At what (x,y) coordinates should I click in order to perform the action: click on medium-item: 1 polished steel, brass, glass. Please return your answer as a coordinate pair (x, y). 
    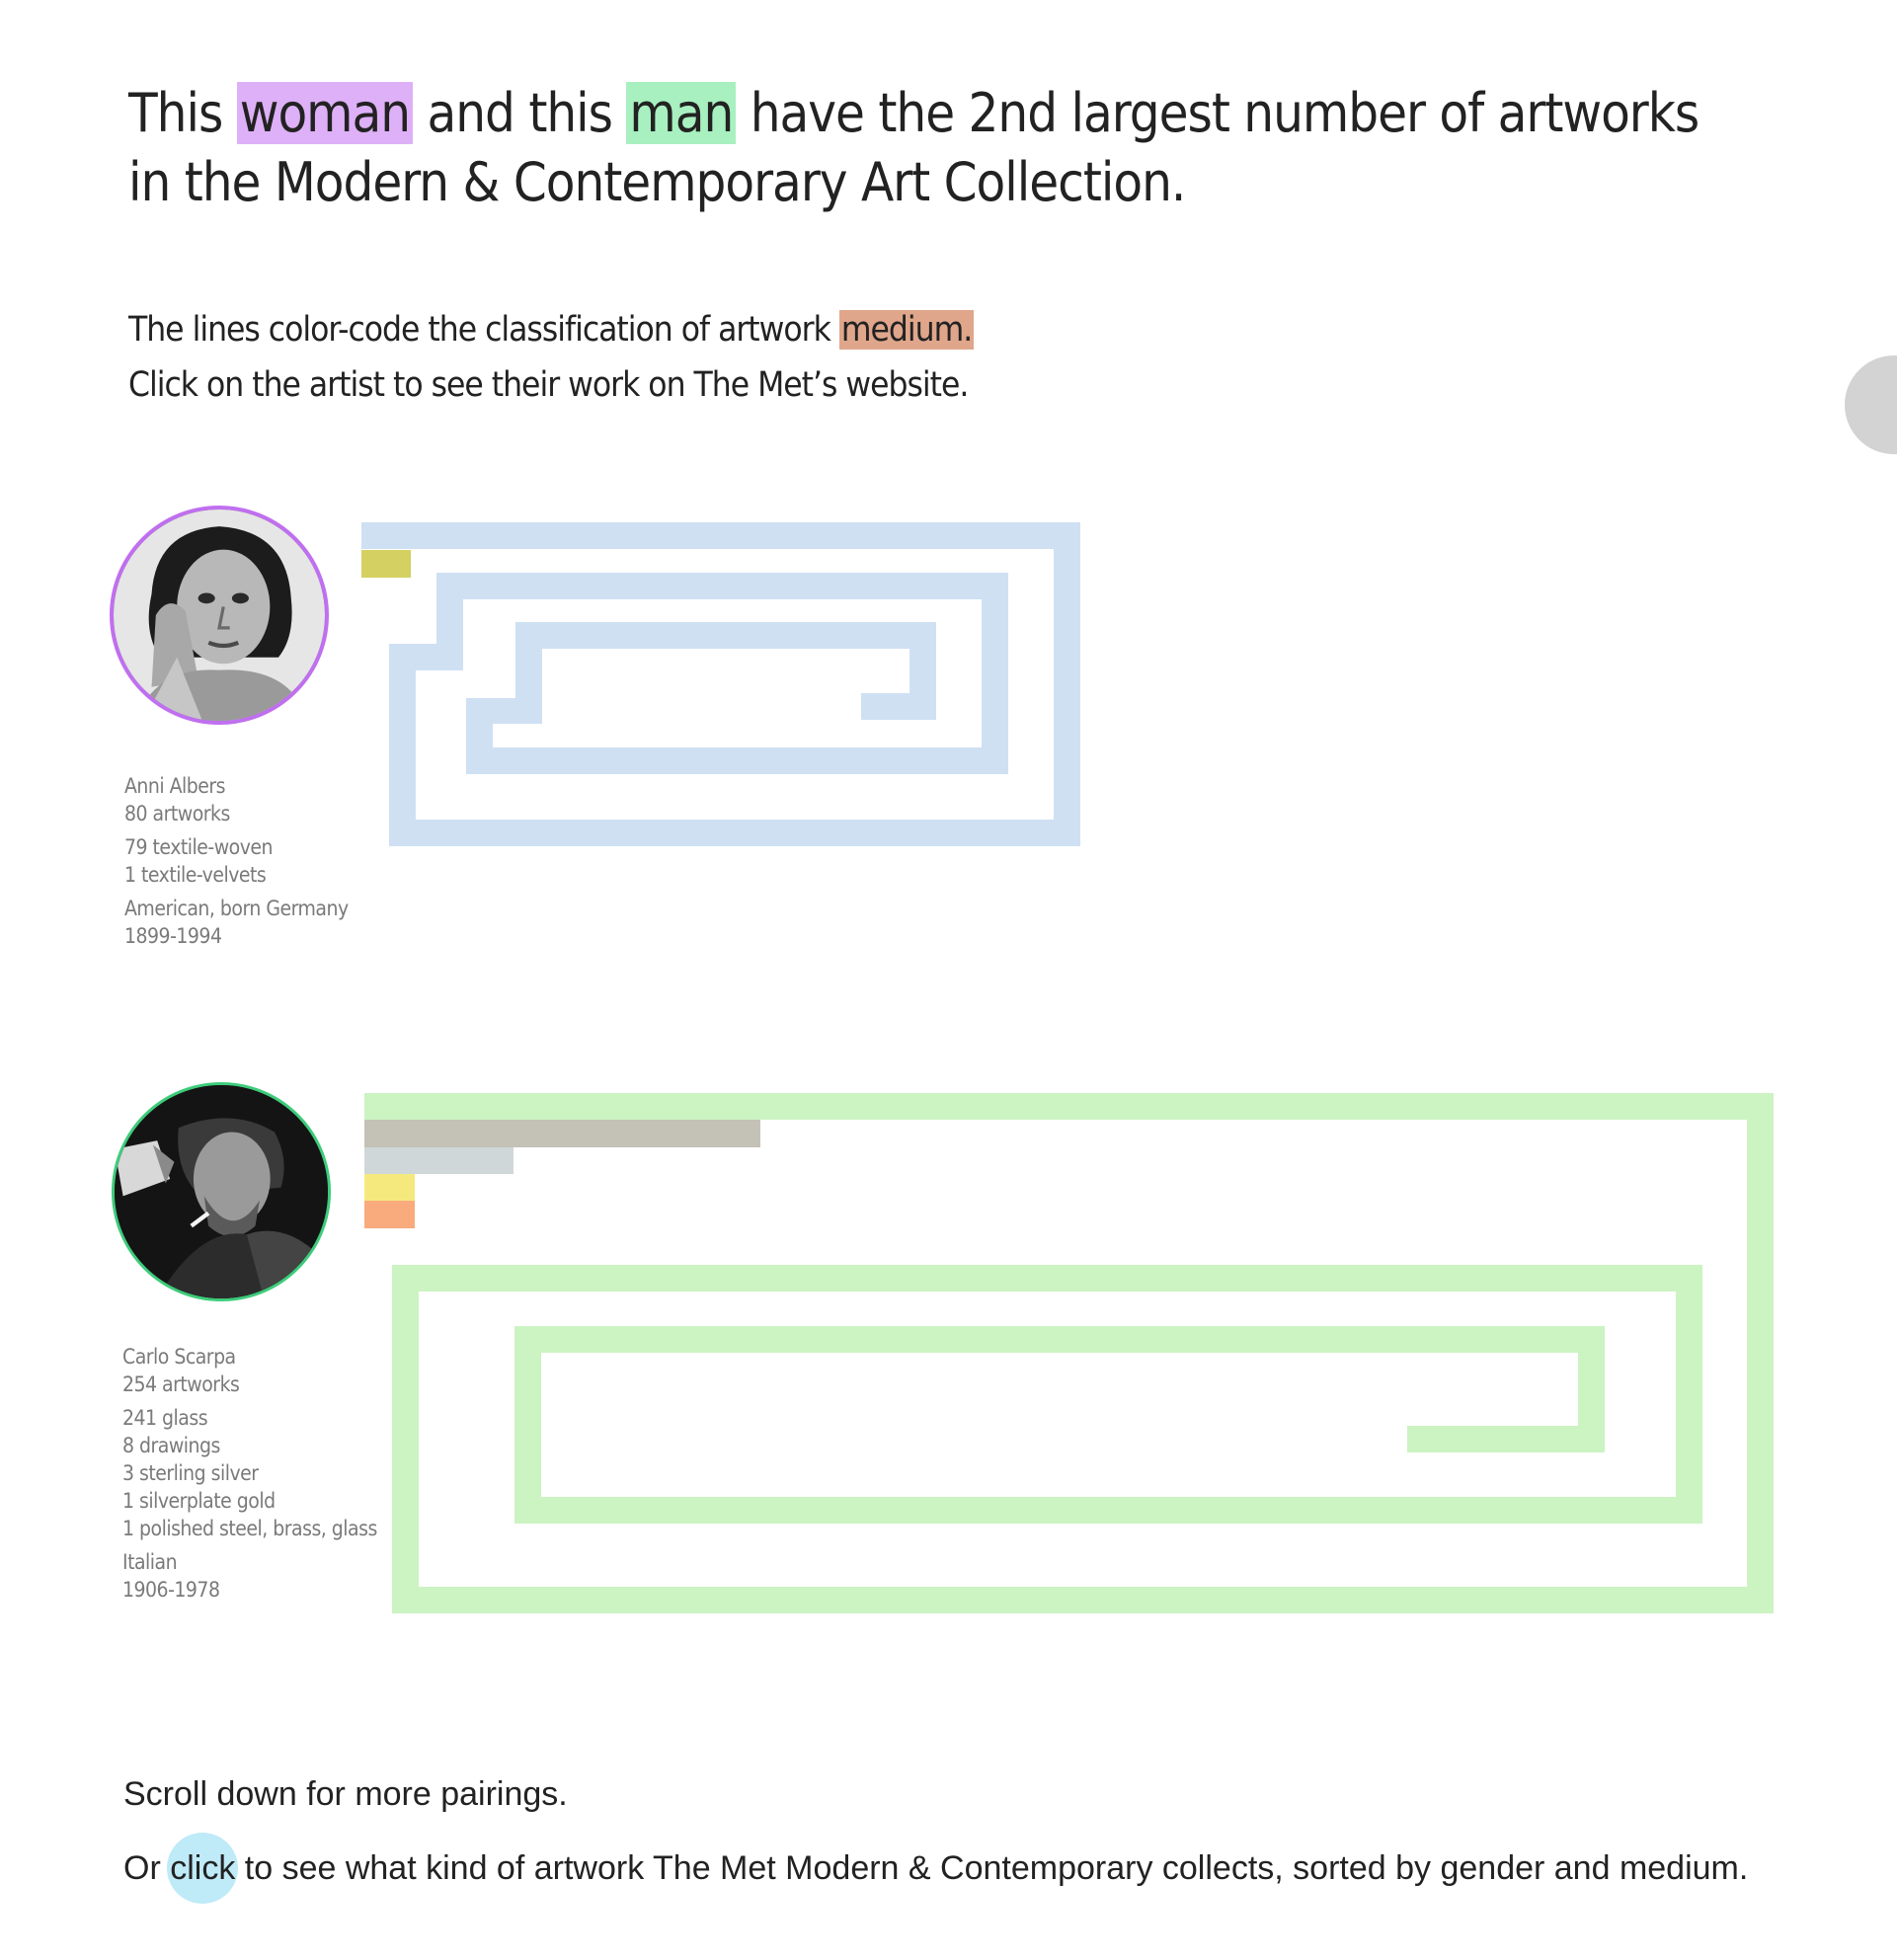
    Looking at the image, I should click on (249, 1528).